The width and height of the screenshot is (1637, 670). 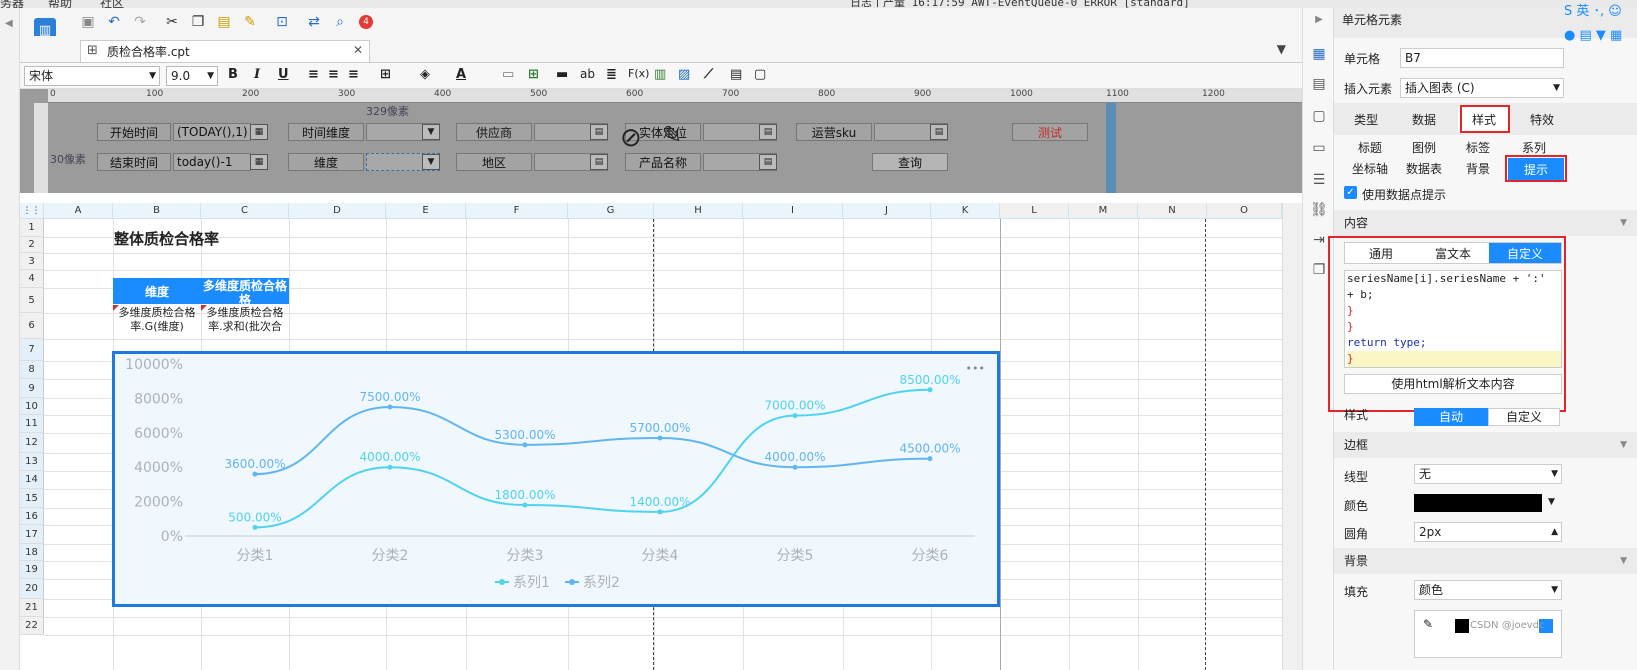 What do you see at coordinates (1319, 85) in the screenshot?
I see `cell-attr-icon: ▤` at bounding box center [1319, 85].